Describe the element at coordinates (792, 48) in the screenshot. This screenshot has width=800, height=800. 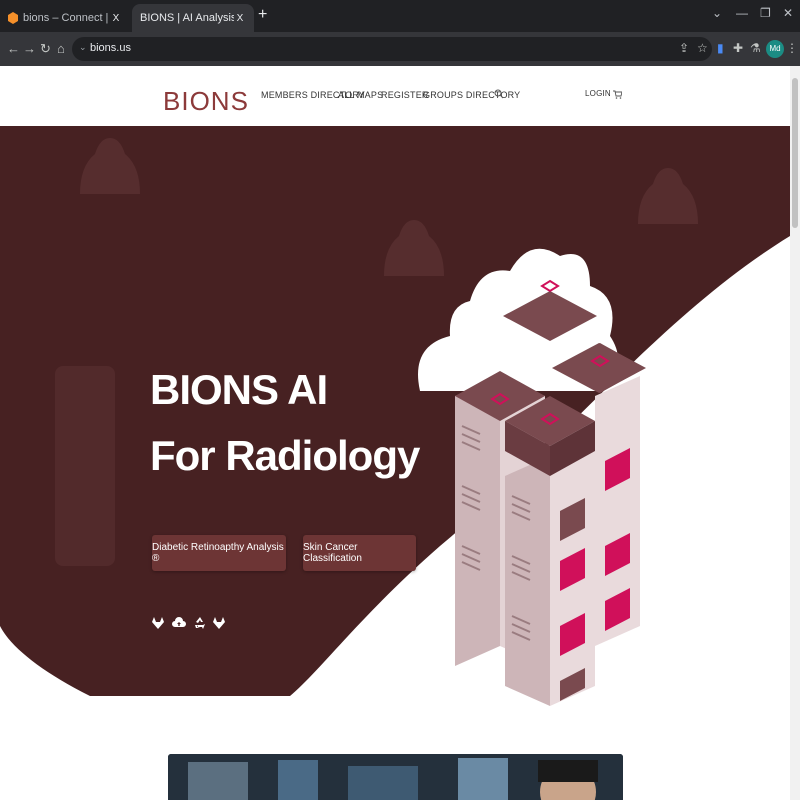
I see `menu-kebab-icon: ⋮` at that location.